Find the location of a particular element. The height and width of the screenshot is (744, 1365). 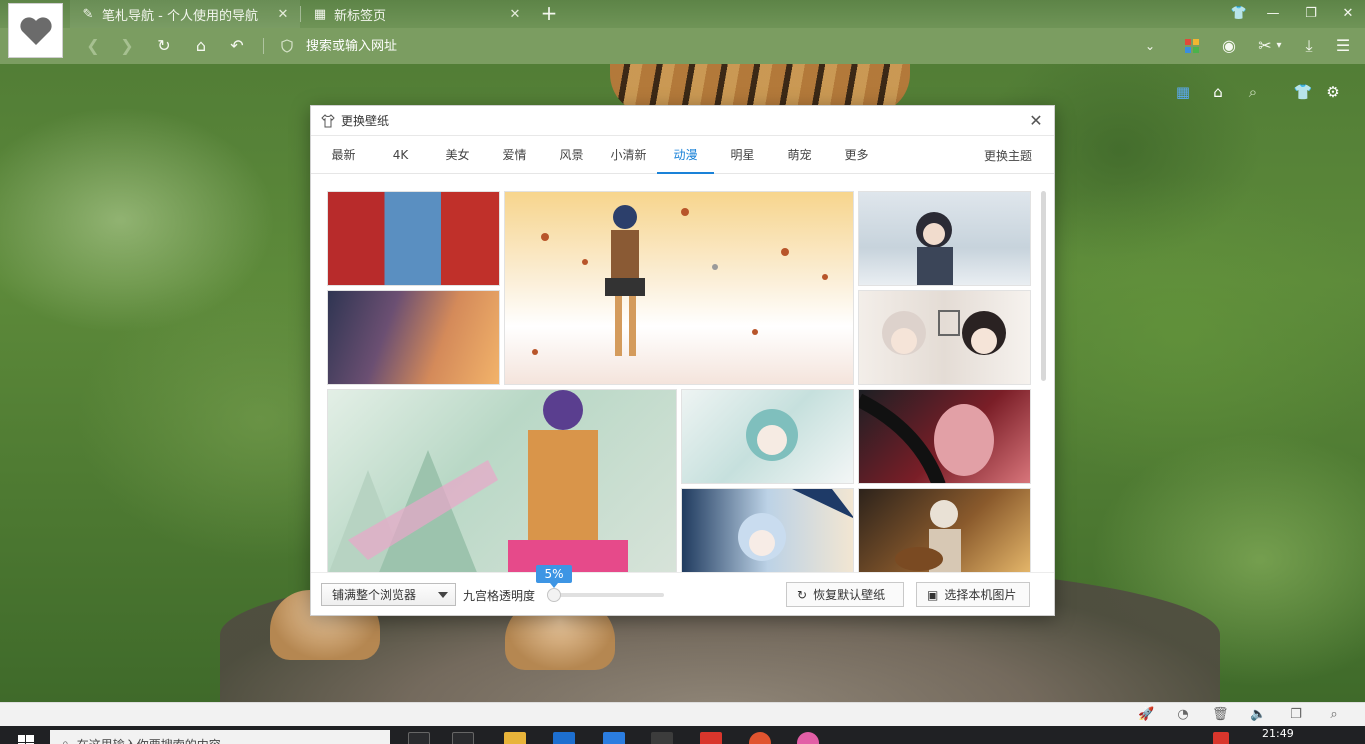

restore-default-label: 恢复默认壁纸 is located at coordinates (849, 595).